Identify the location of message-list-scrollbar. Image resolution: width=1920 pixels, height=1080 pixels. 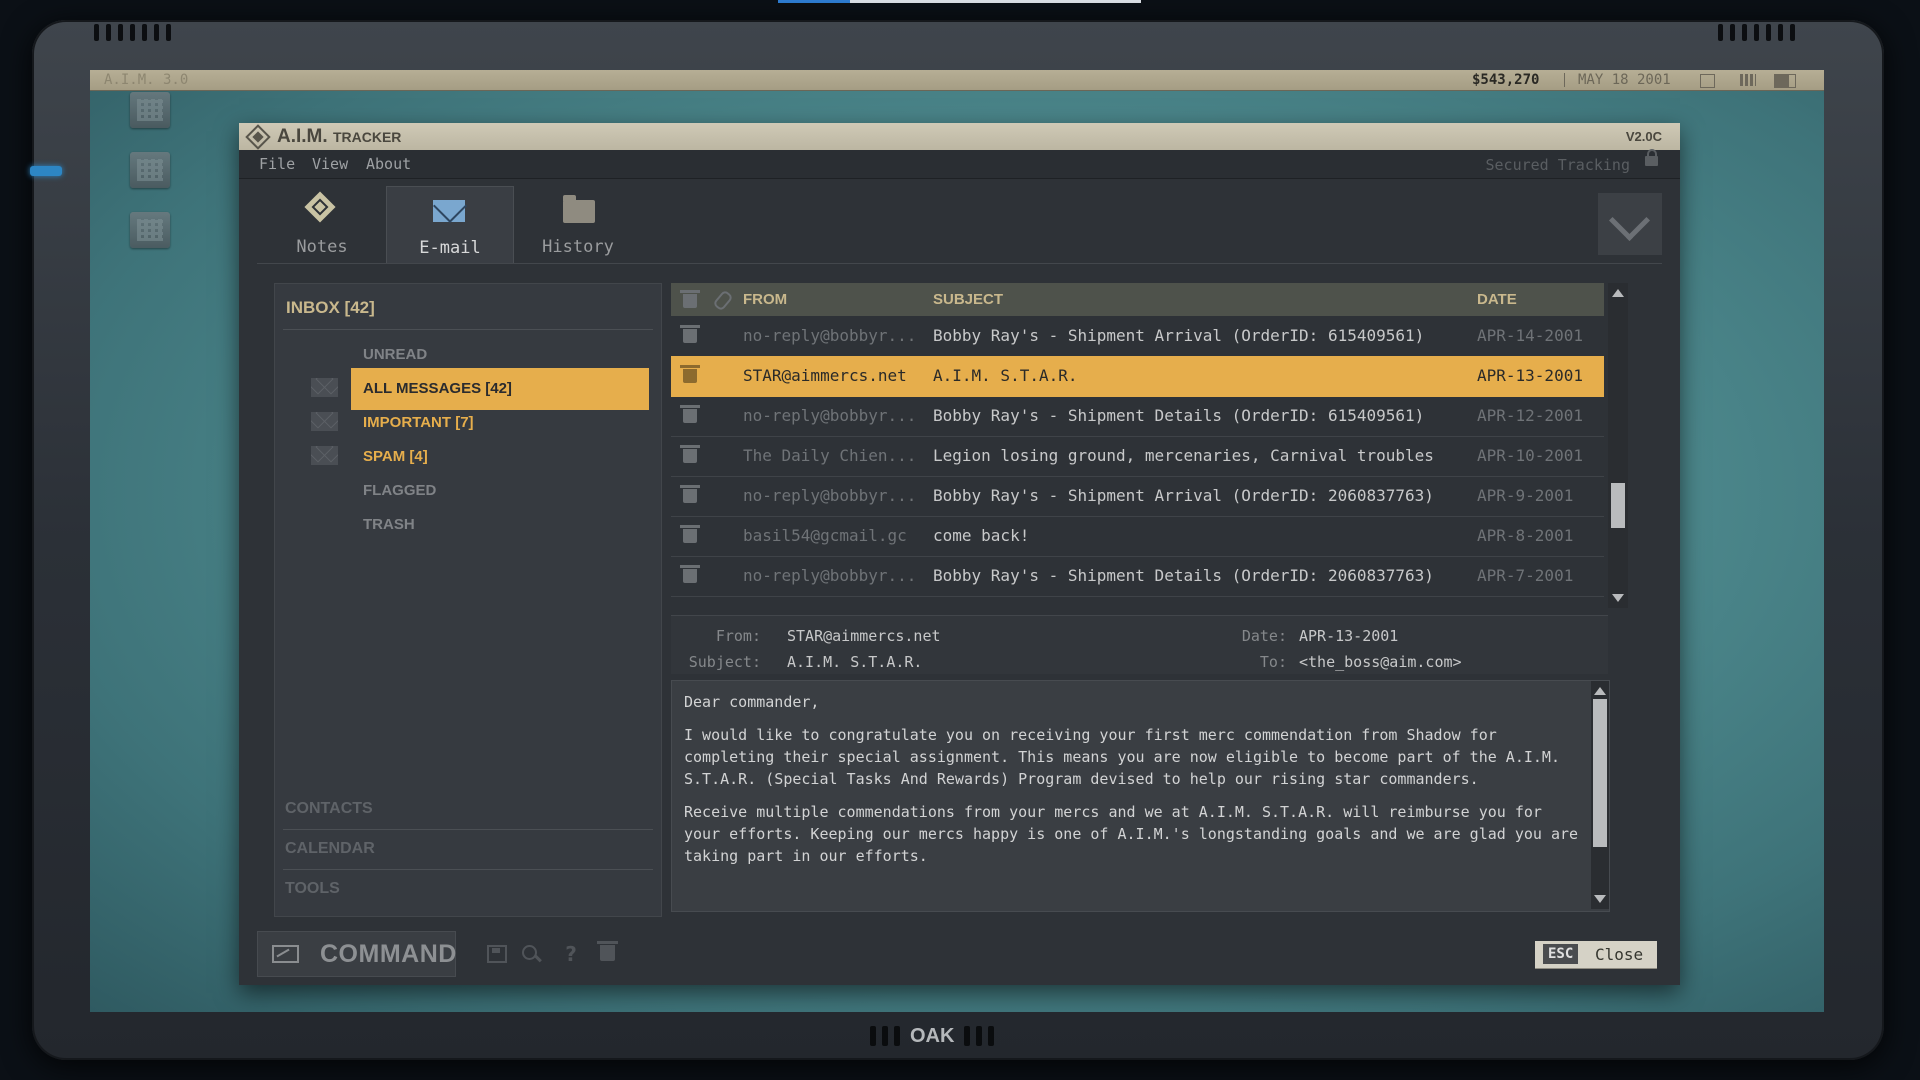
(1618, 445).